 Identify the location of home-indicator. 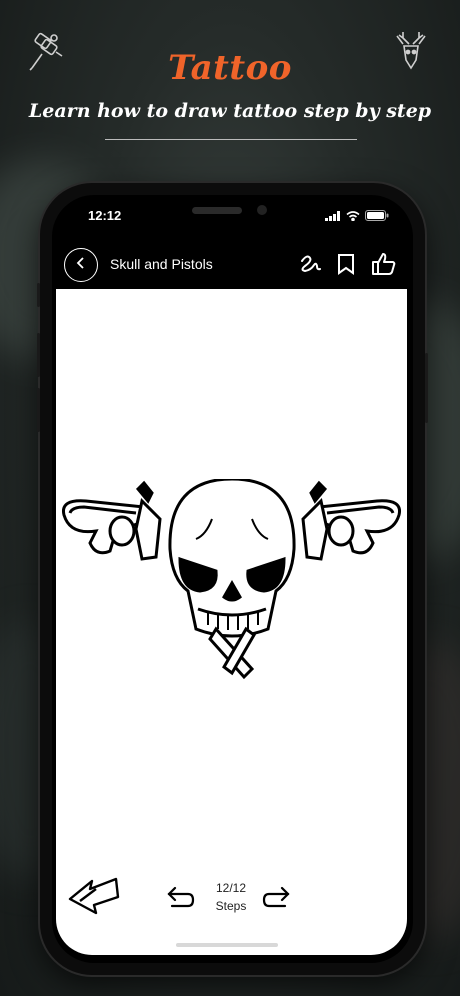
(227, 945).